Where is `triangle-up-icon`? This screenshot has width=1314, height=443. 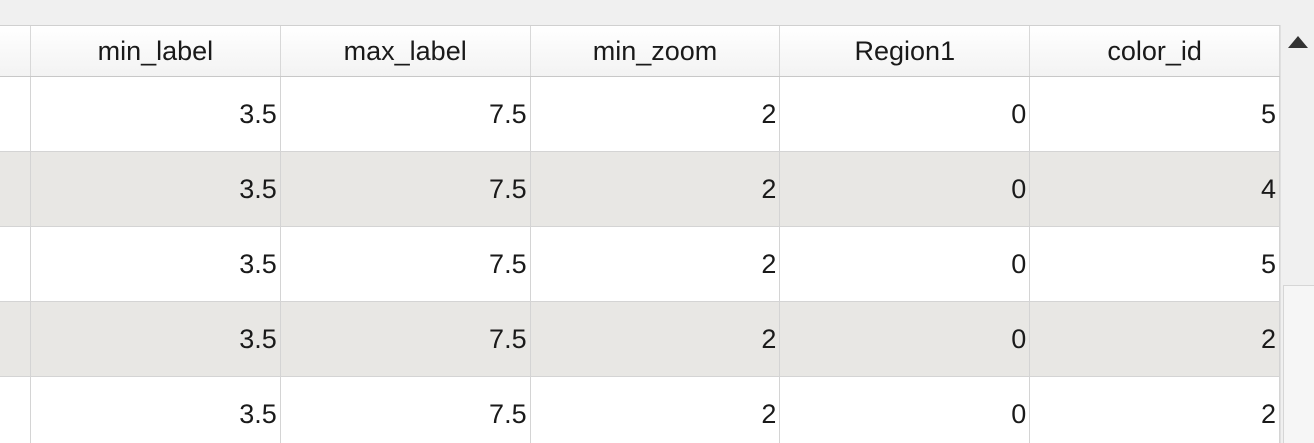 triangle-up-icon is located at coordinates (1298, 42).